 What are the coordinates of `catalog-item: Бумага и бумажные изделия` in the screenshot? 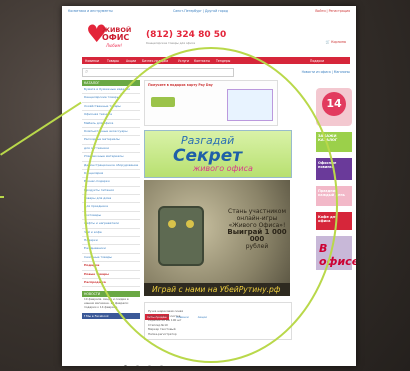 It's located at (111, 90).